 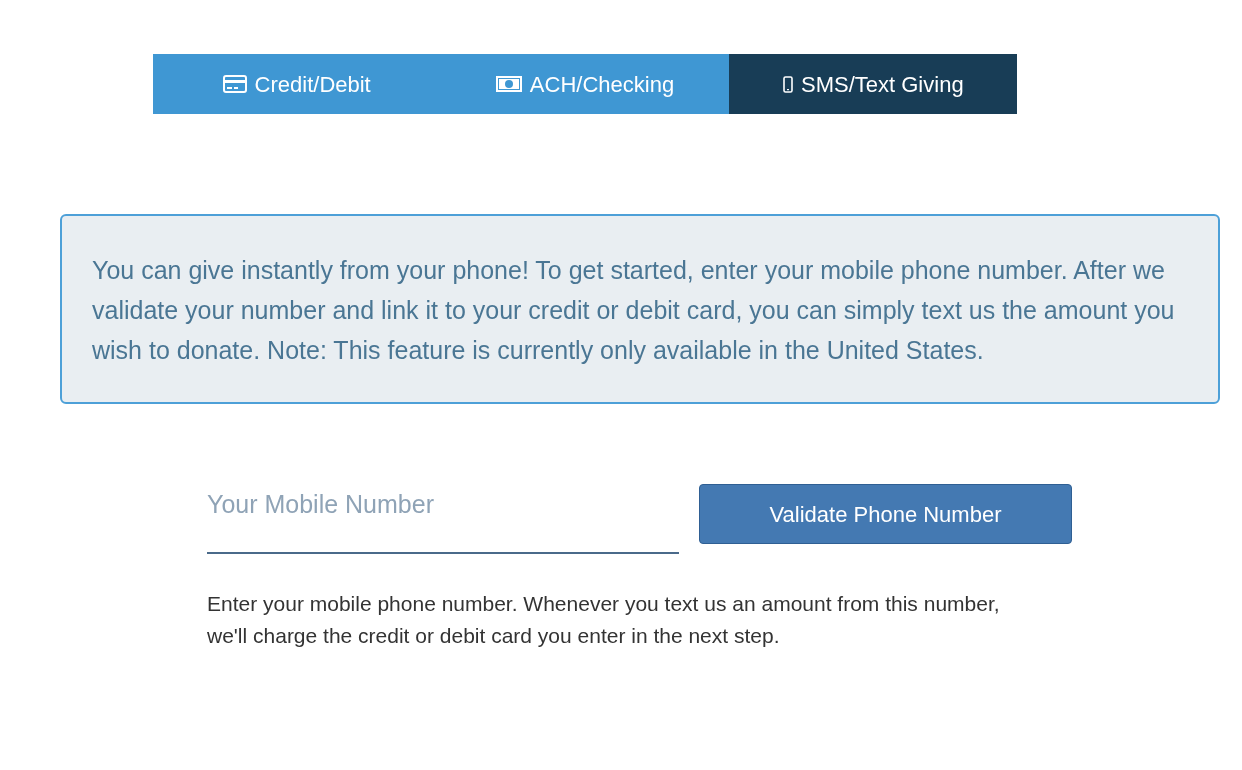 What do you see at coordinates (508, 84) in the screenshot?
I see `banknote-icon` at bounding box center [508, 84].